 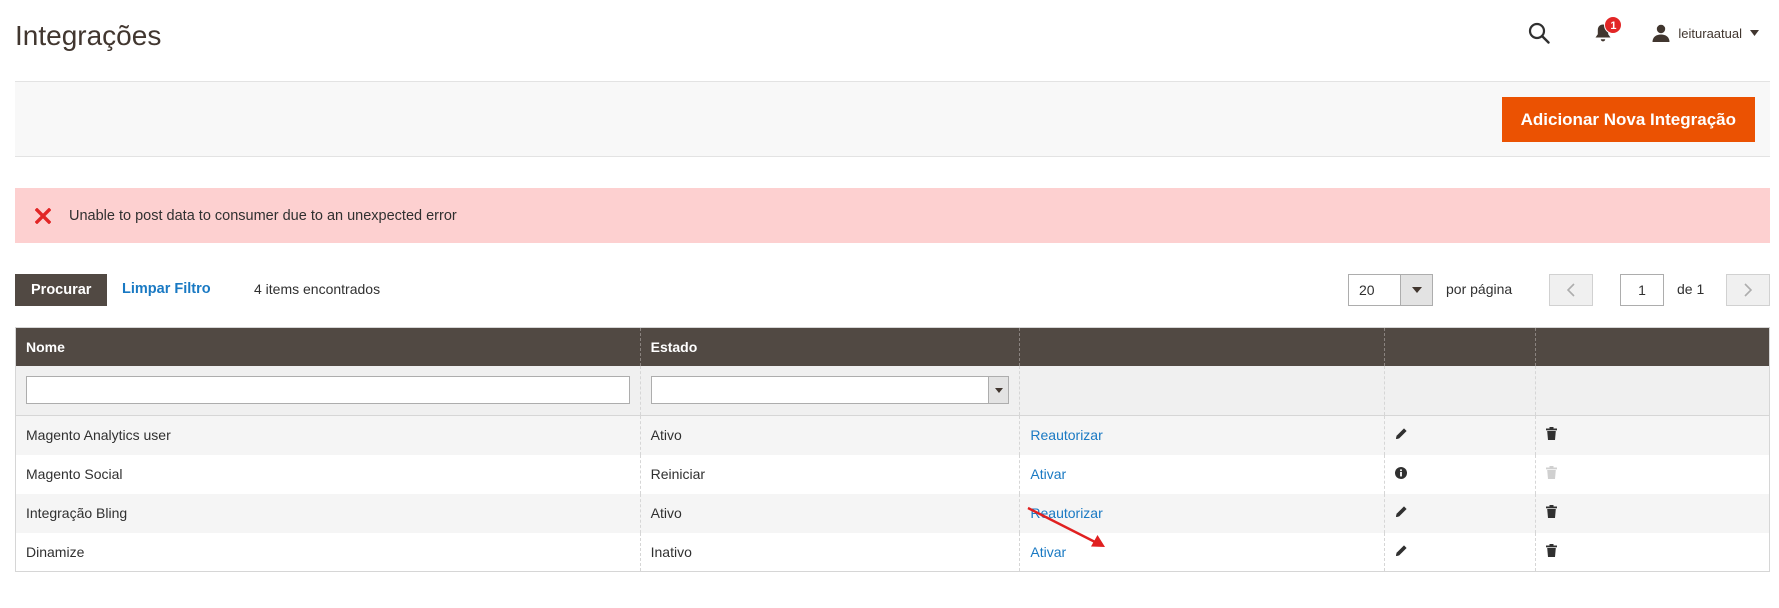 I want to click on reauthorize-link: Reautorizar, so click(x=1066, y=435).